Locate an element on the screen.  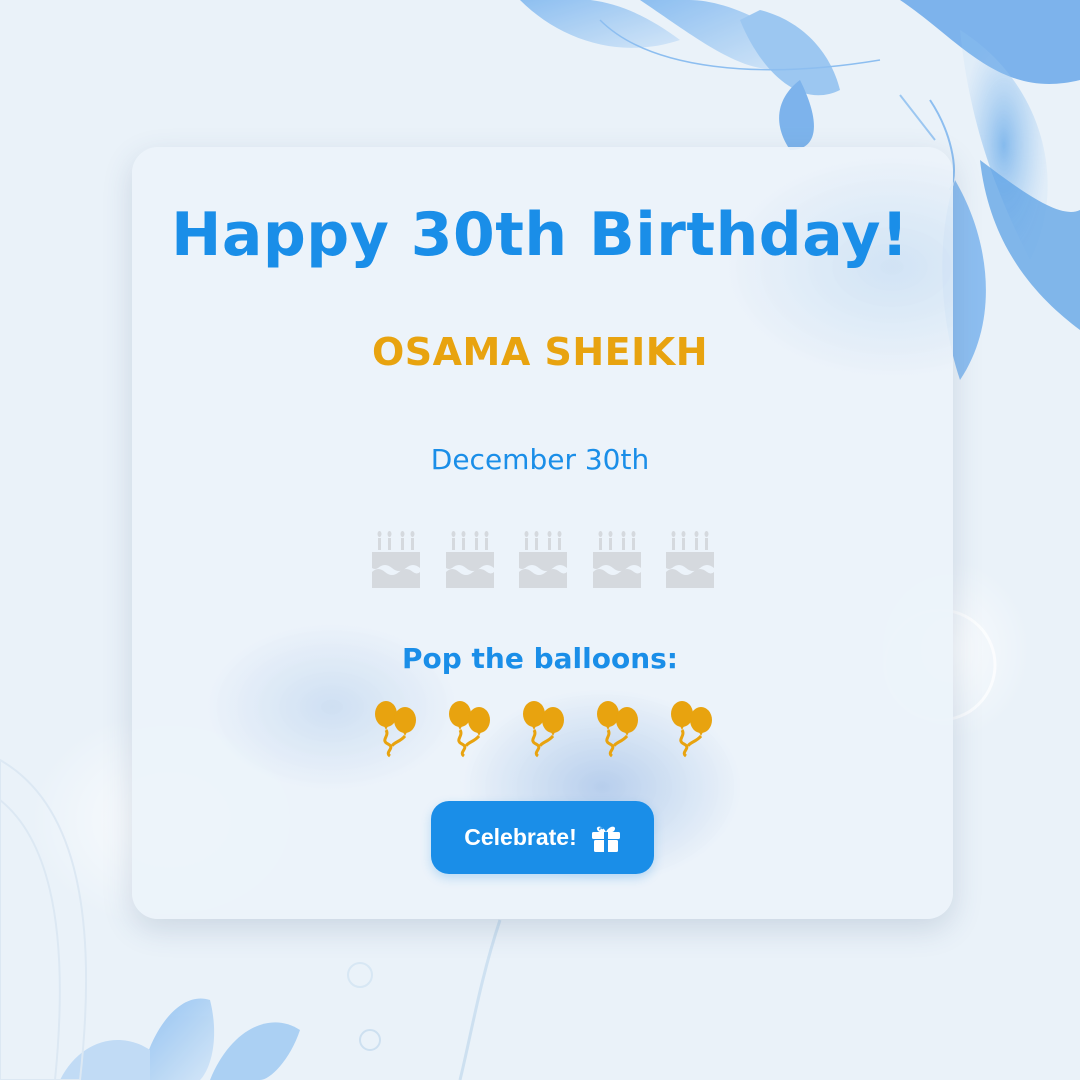
balloon-row is located at coordinates (544, 729).